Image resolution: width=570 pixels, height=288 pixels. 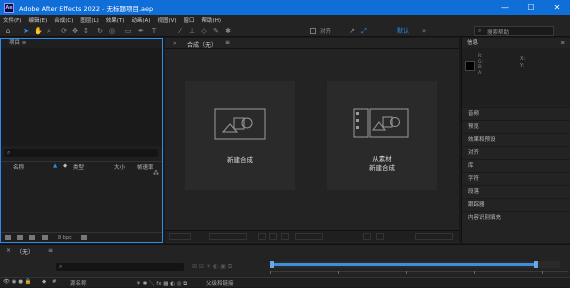 What do you see at coordinates (285, 236) in the screenshot?
I see `mask-visibility-icon` at bounding box center [285, 236].